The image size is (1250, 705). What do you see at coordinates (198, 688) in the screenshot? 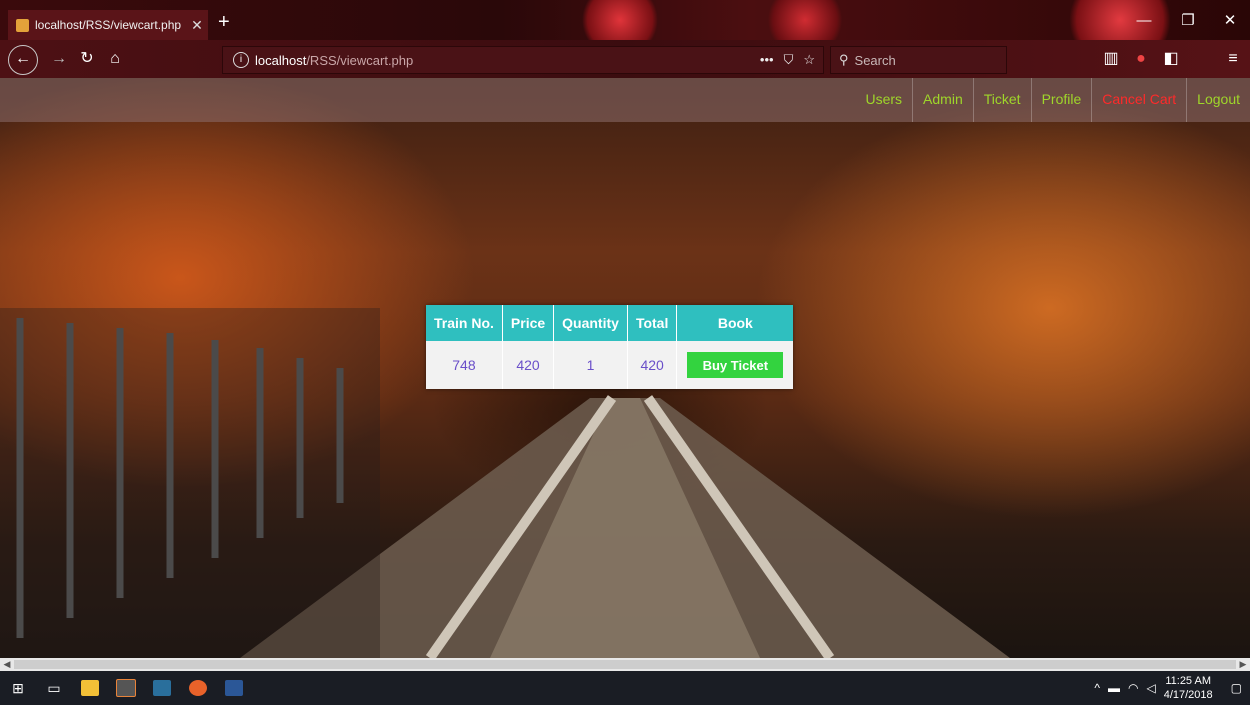
I see `firefox-icon` at bounding box center [198, 688].